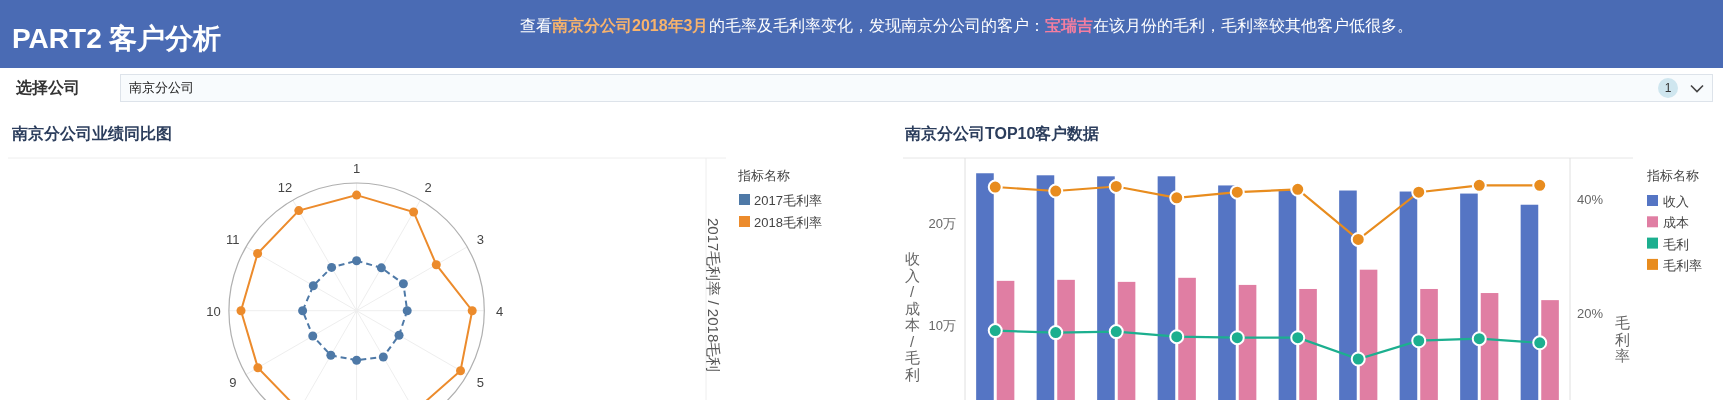  I want to click on axis-label: 4, so click(500, 311).